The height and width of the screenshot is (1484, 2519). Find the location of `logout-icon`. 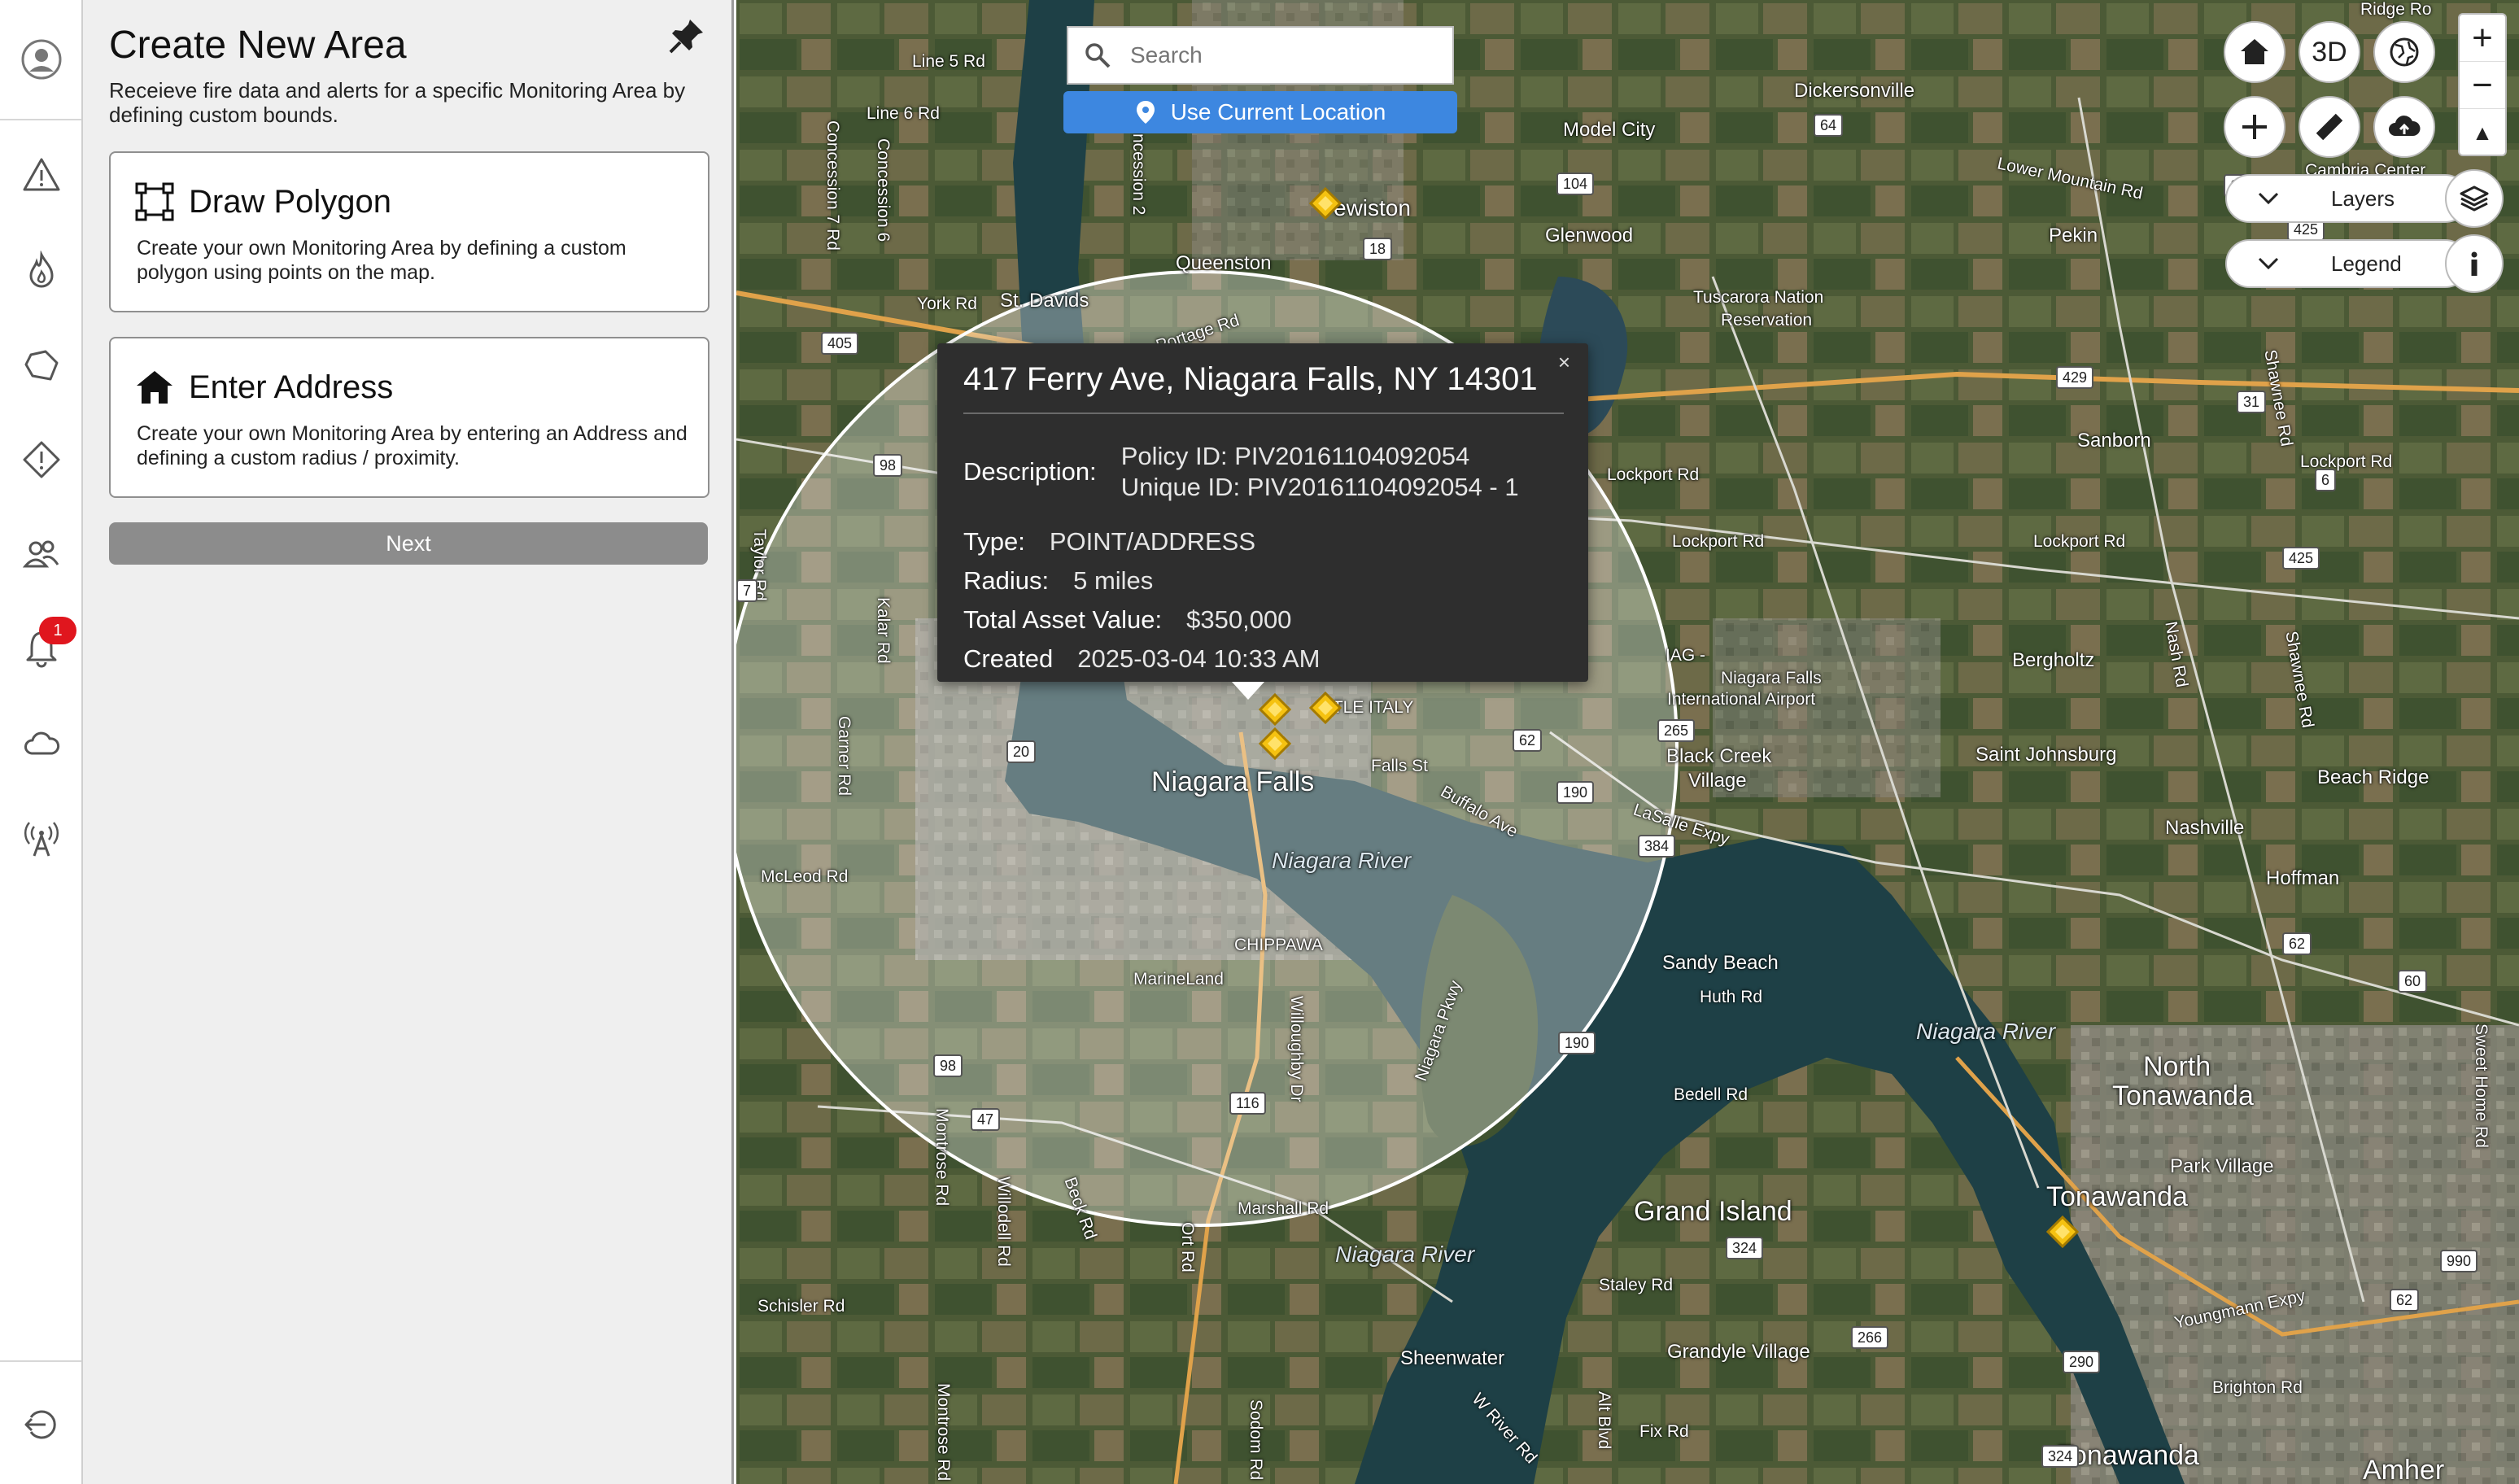

logout-icon is located at coordinates (41, 1424).